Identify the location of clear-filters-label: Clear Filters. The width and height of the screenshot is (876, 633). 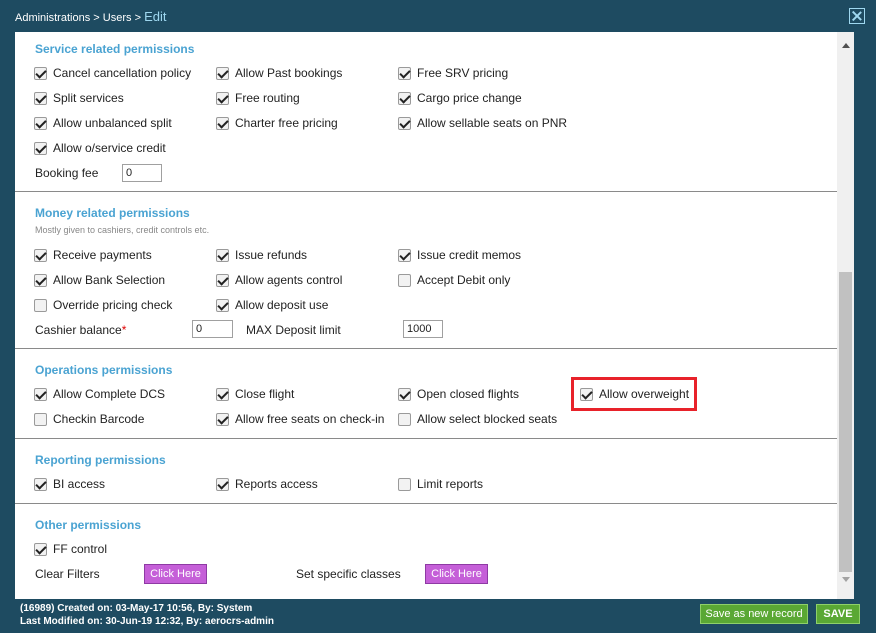
(67, 574).